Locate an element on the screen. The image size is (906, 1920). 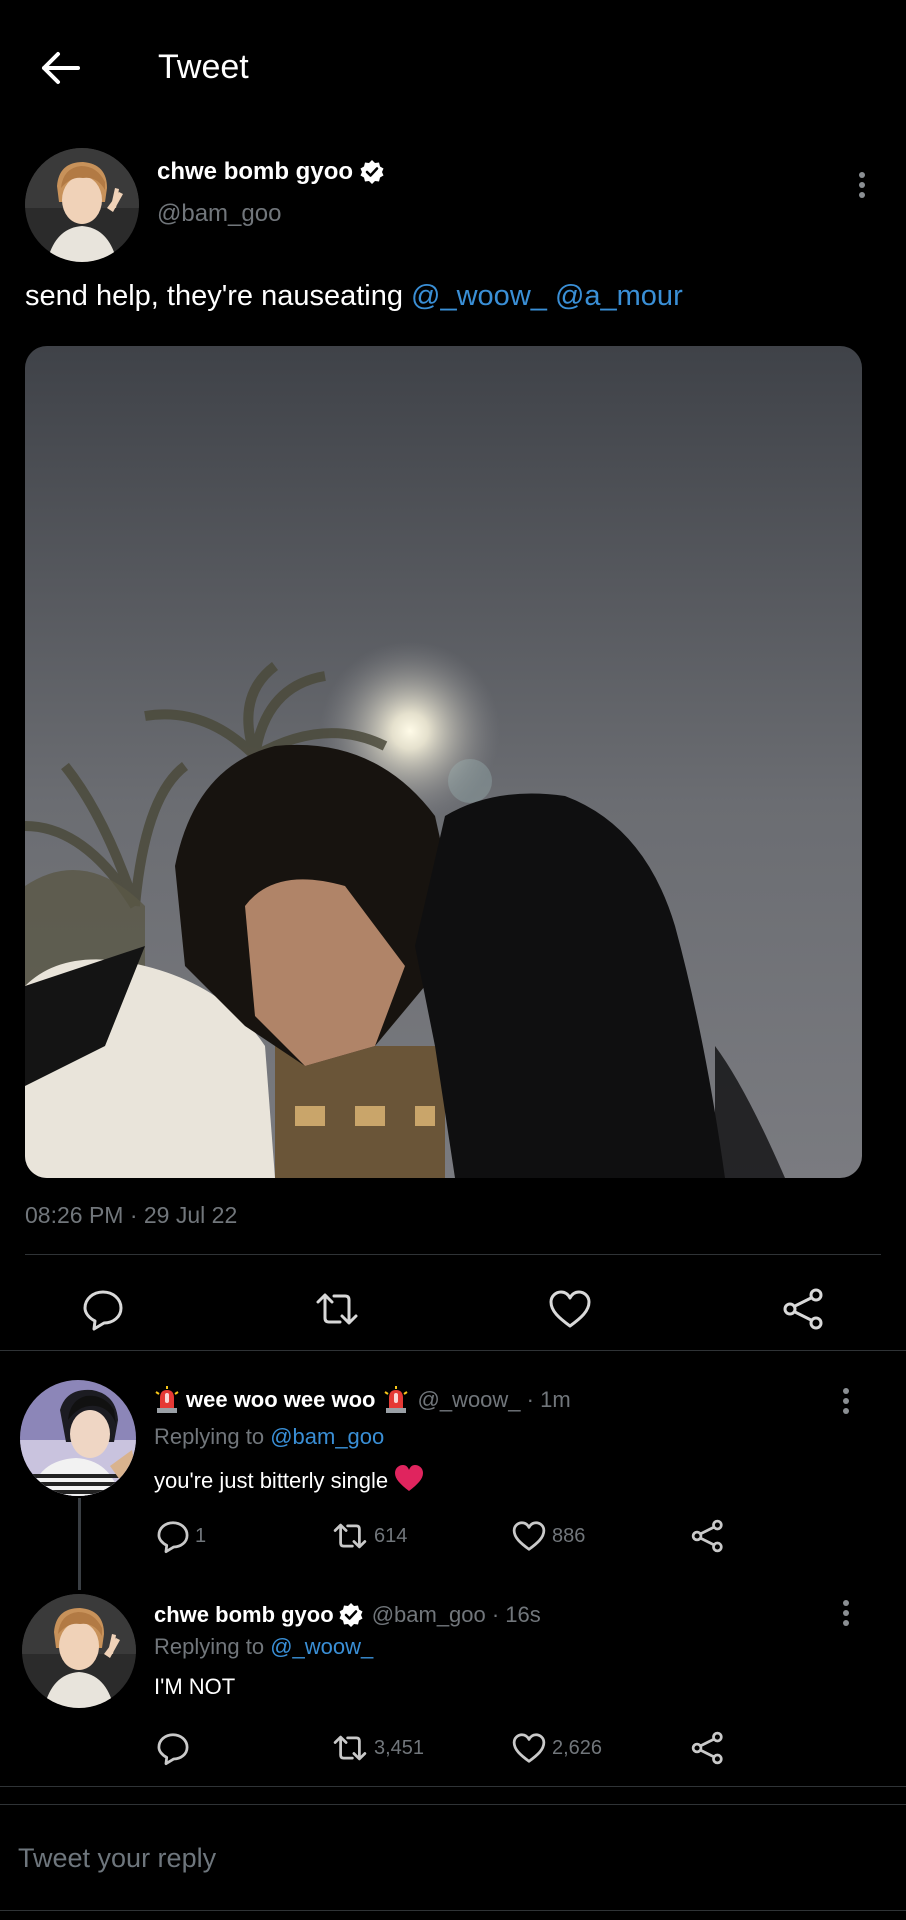
author-info: chwe bomb gyoo @bam_goo is located at coordinates (271, 193).